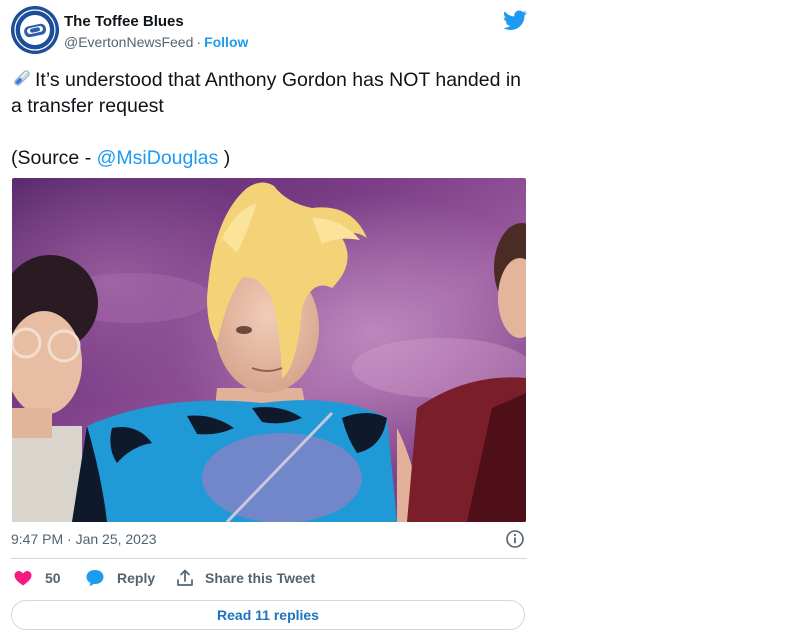  Describe the element at coordinates (53, 578) in the screenshot. I see `like-count: 50` at that location.